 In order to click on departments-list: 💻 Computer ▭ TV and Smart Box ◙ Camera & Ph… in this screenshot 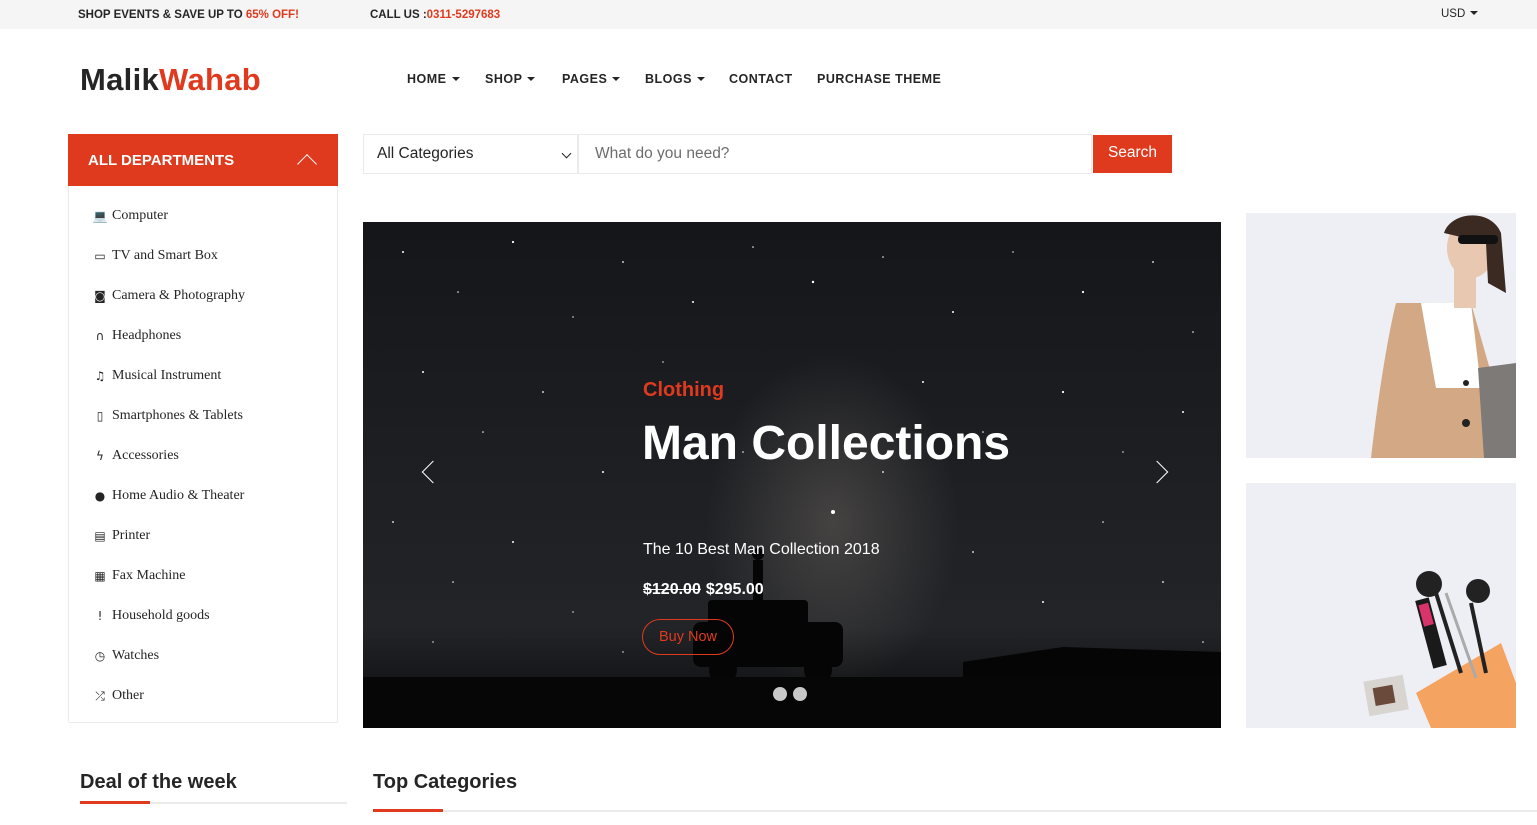, I will do `click(203, 457)`.